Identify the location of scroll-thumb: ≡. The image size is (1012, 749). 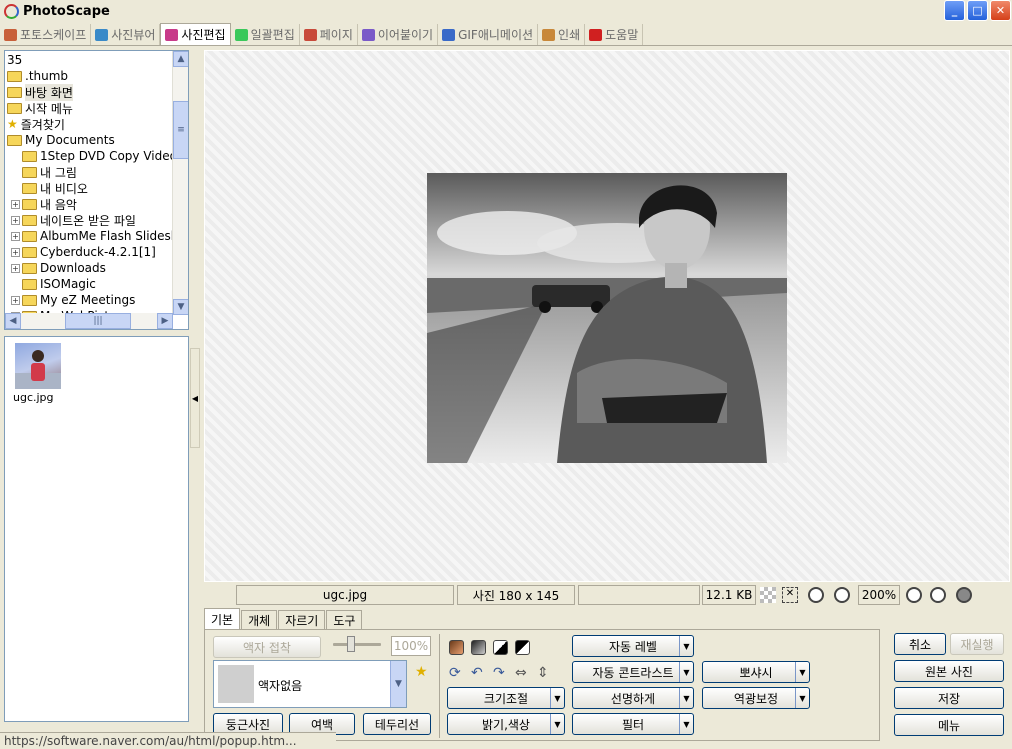
(180, 130).